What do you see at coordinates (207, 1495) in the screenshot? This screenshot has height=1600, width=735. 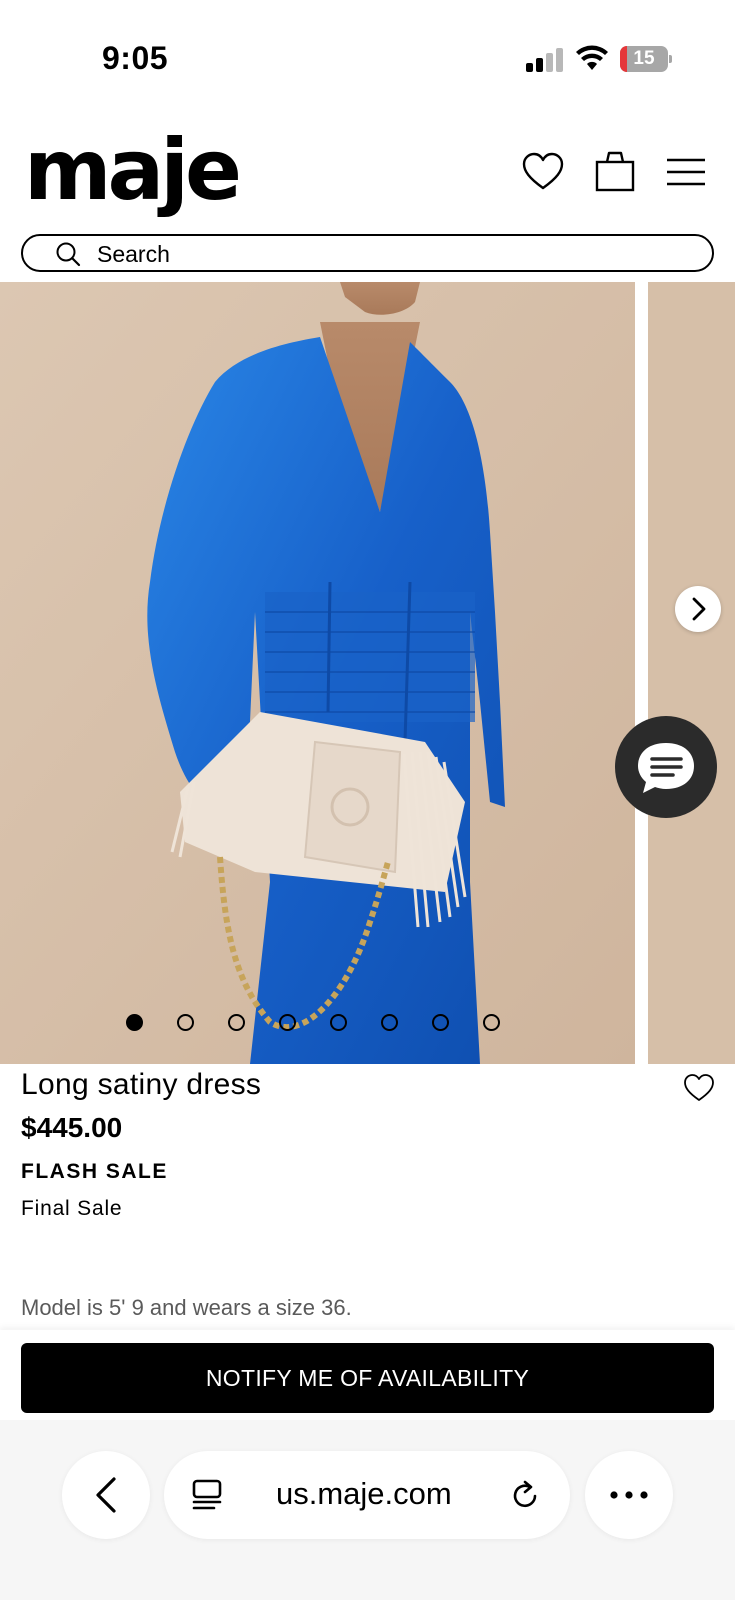 I see `tabs-icon` at bounding box center [207, 1495].